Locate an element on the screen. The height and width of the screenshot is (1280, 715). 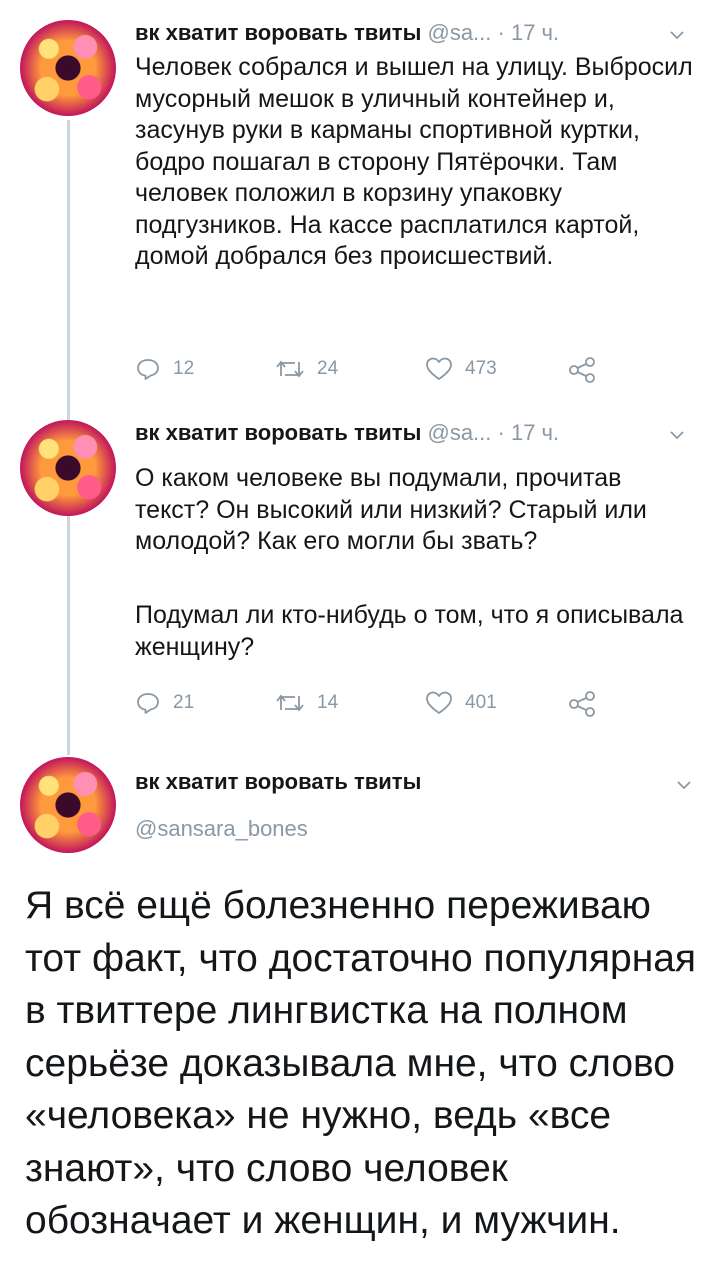
reply-button: 21 is located at coordinates (164, 703).